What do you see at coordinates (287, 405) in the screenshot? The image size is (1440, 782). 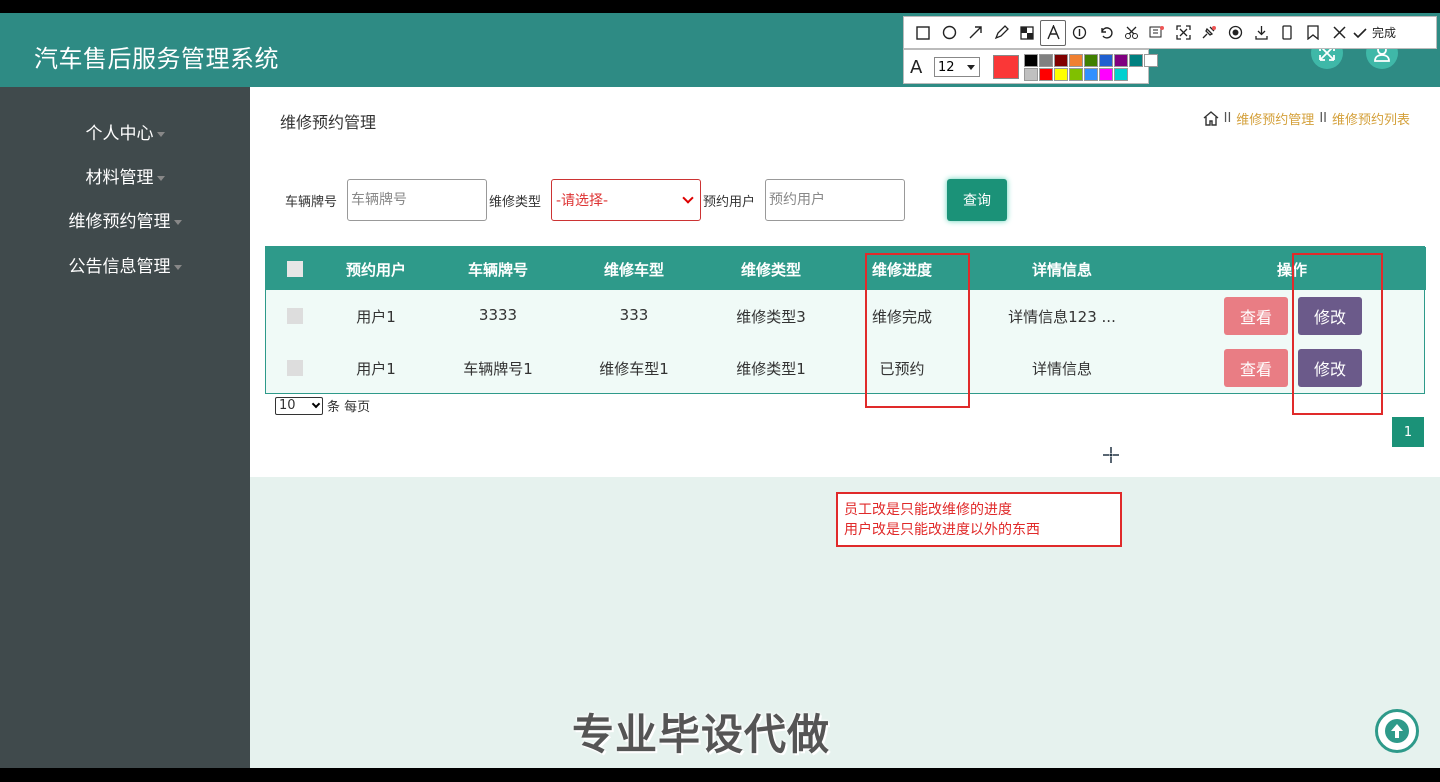 I see `page-size-value: 10` at bounding box center [287, 405].